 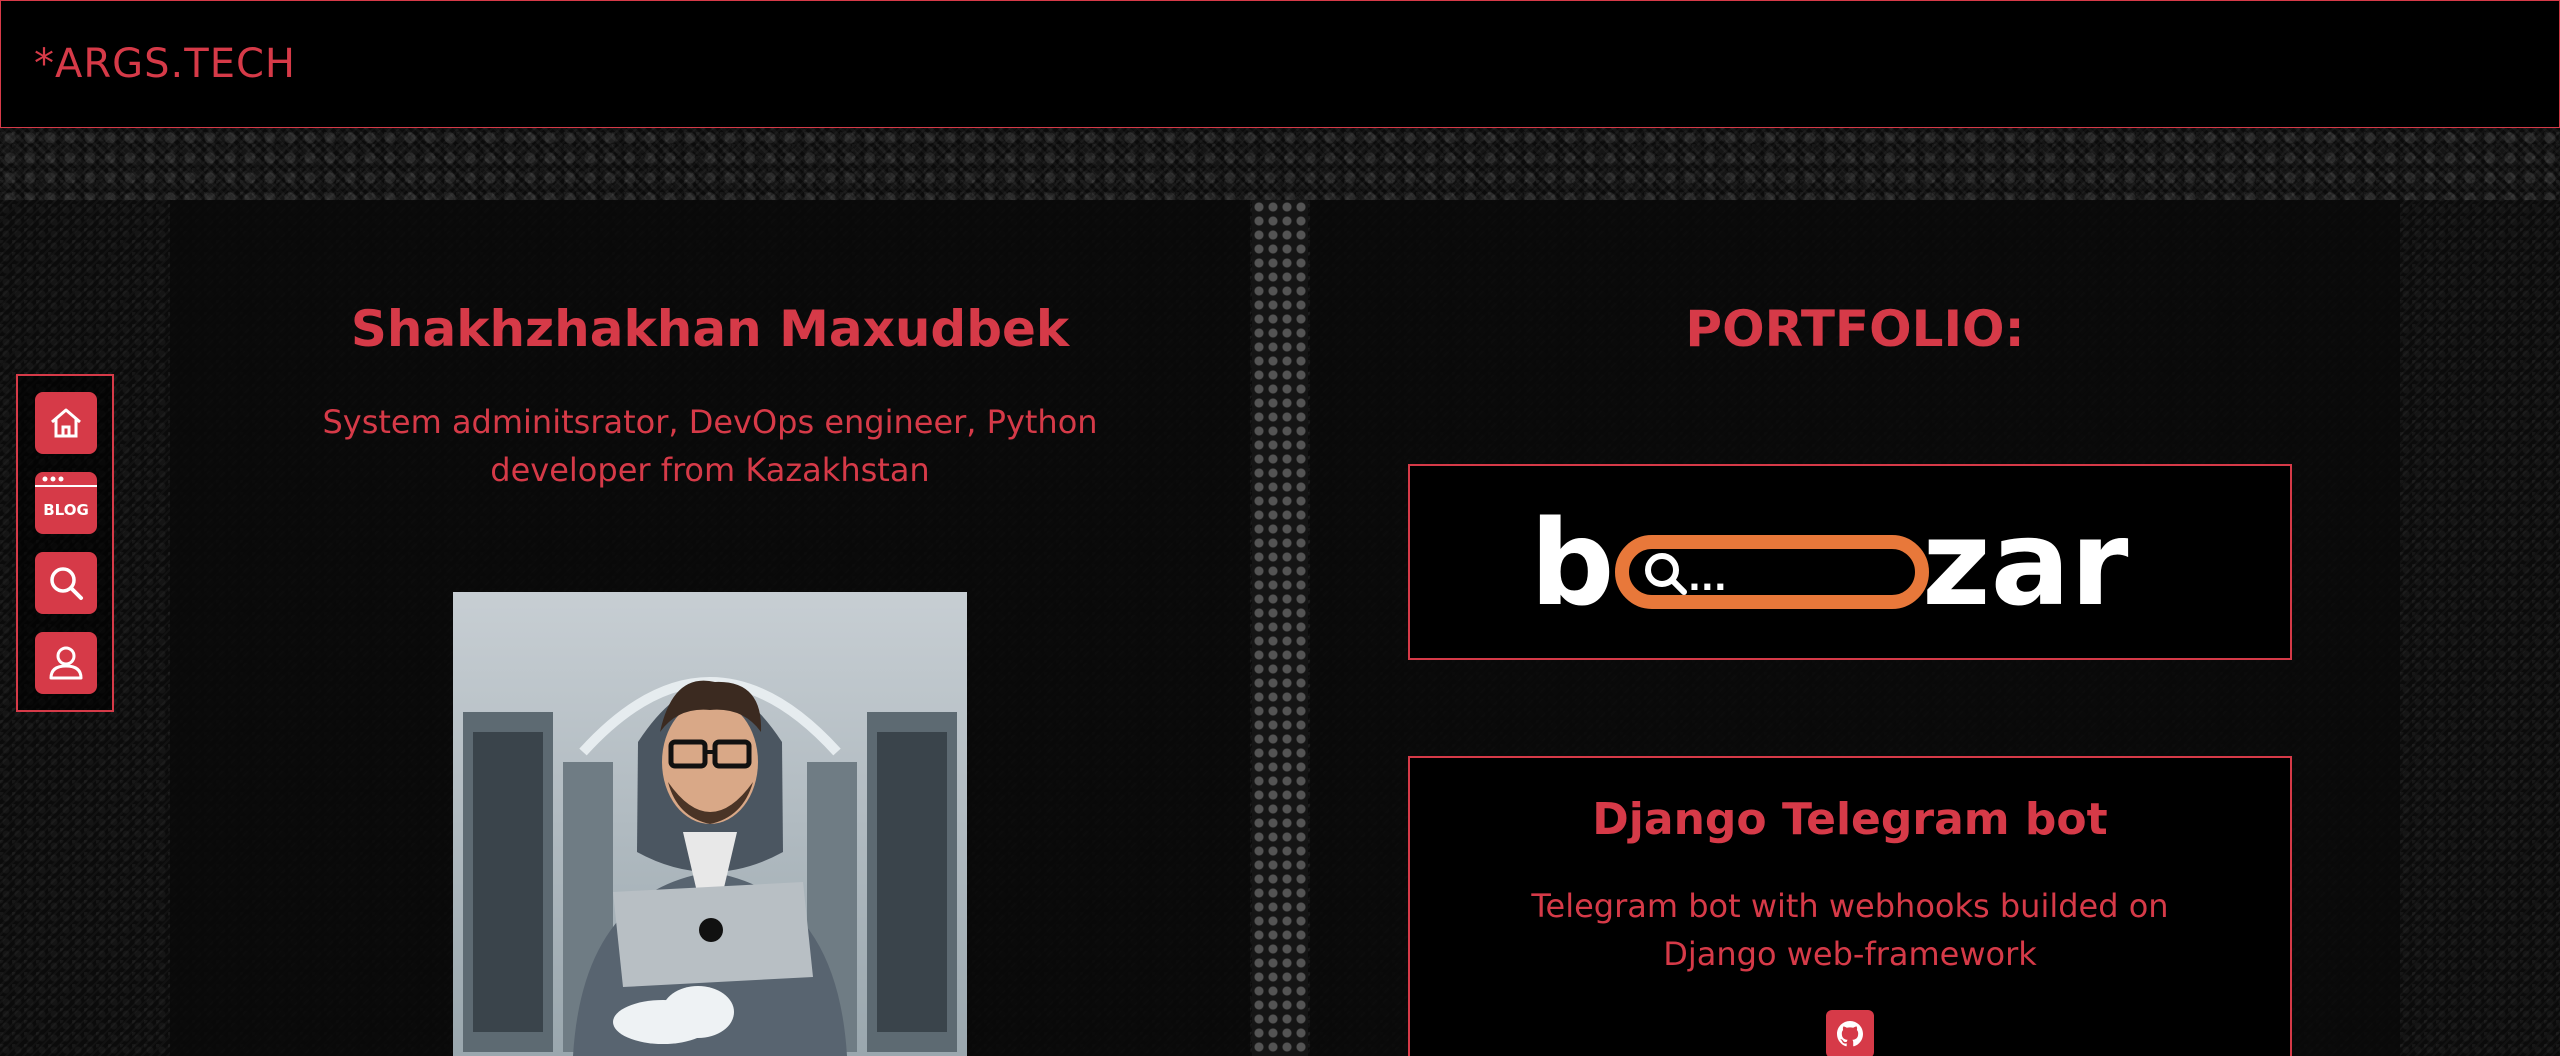 I want to click on portfolio-title: PORTFOLIO:, so click(x=1855, y=329).